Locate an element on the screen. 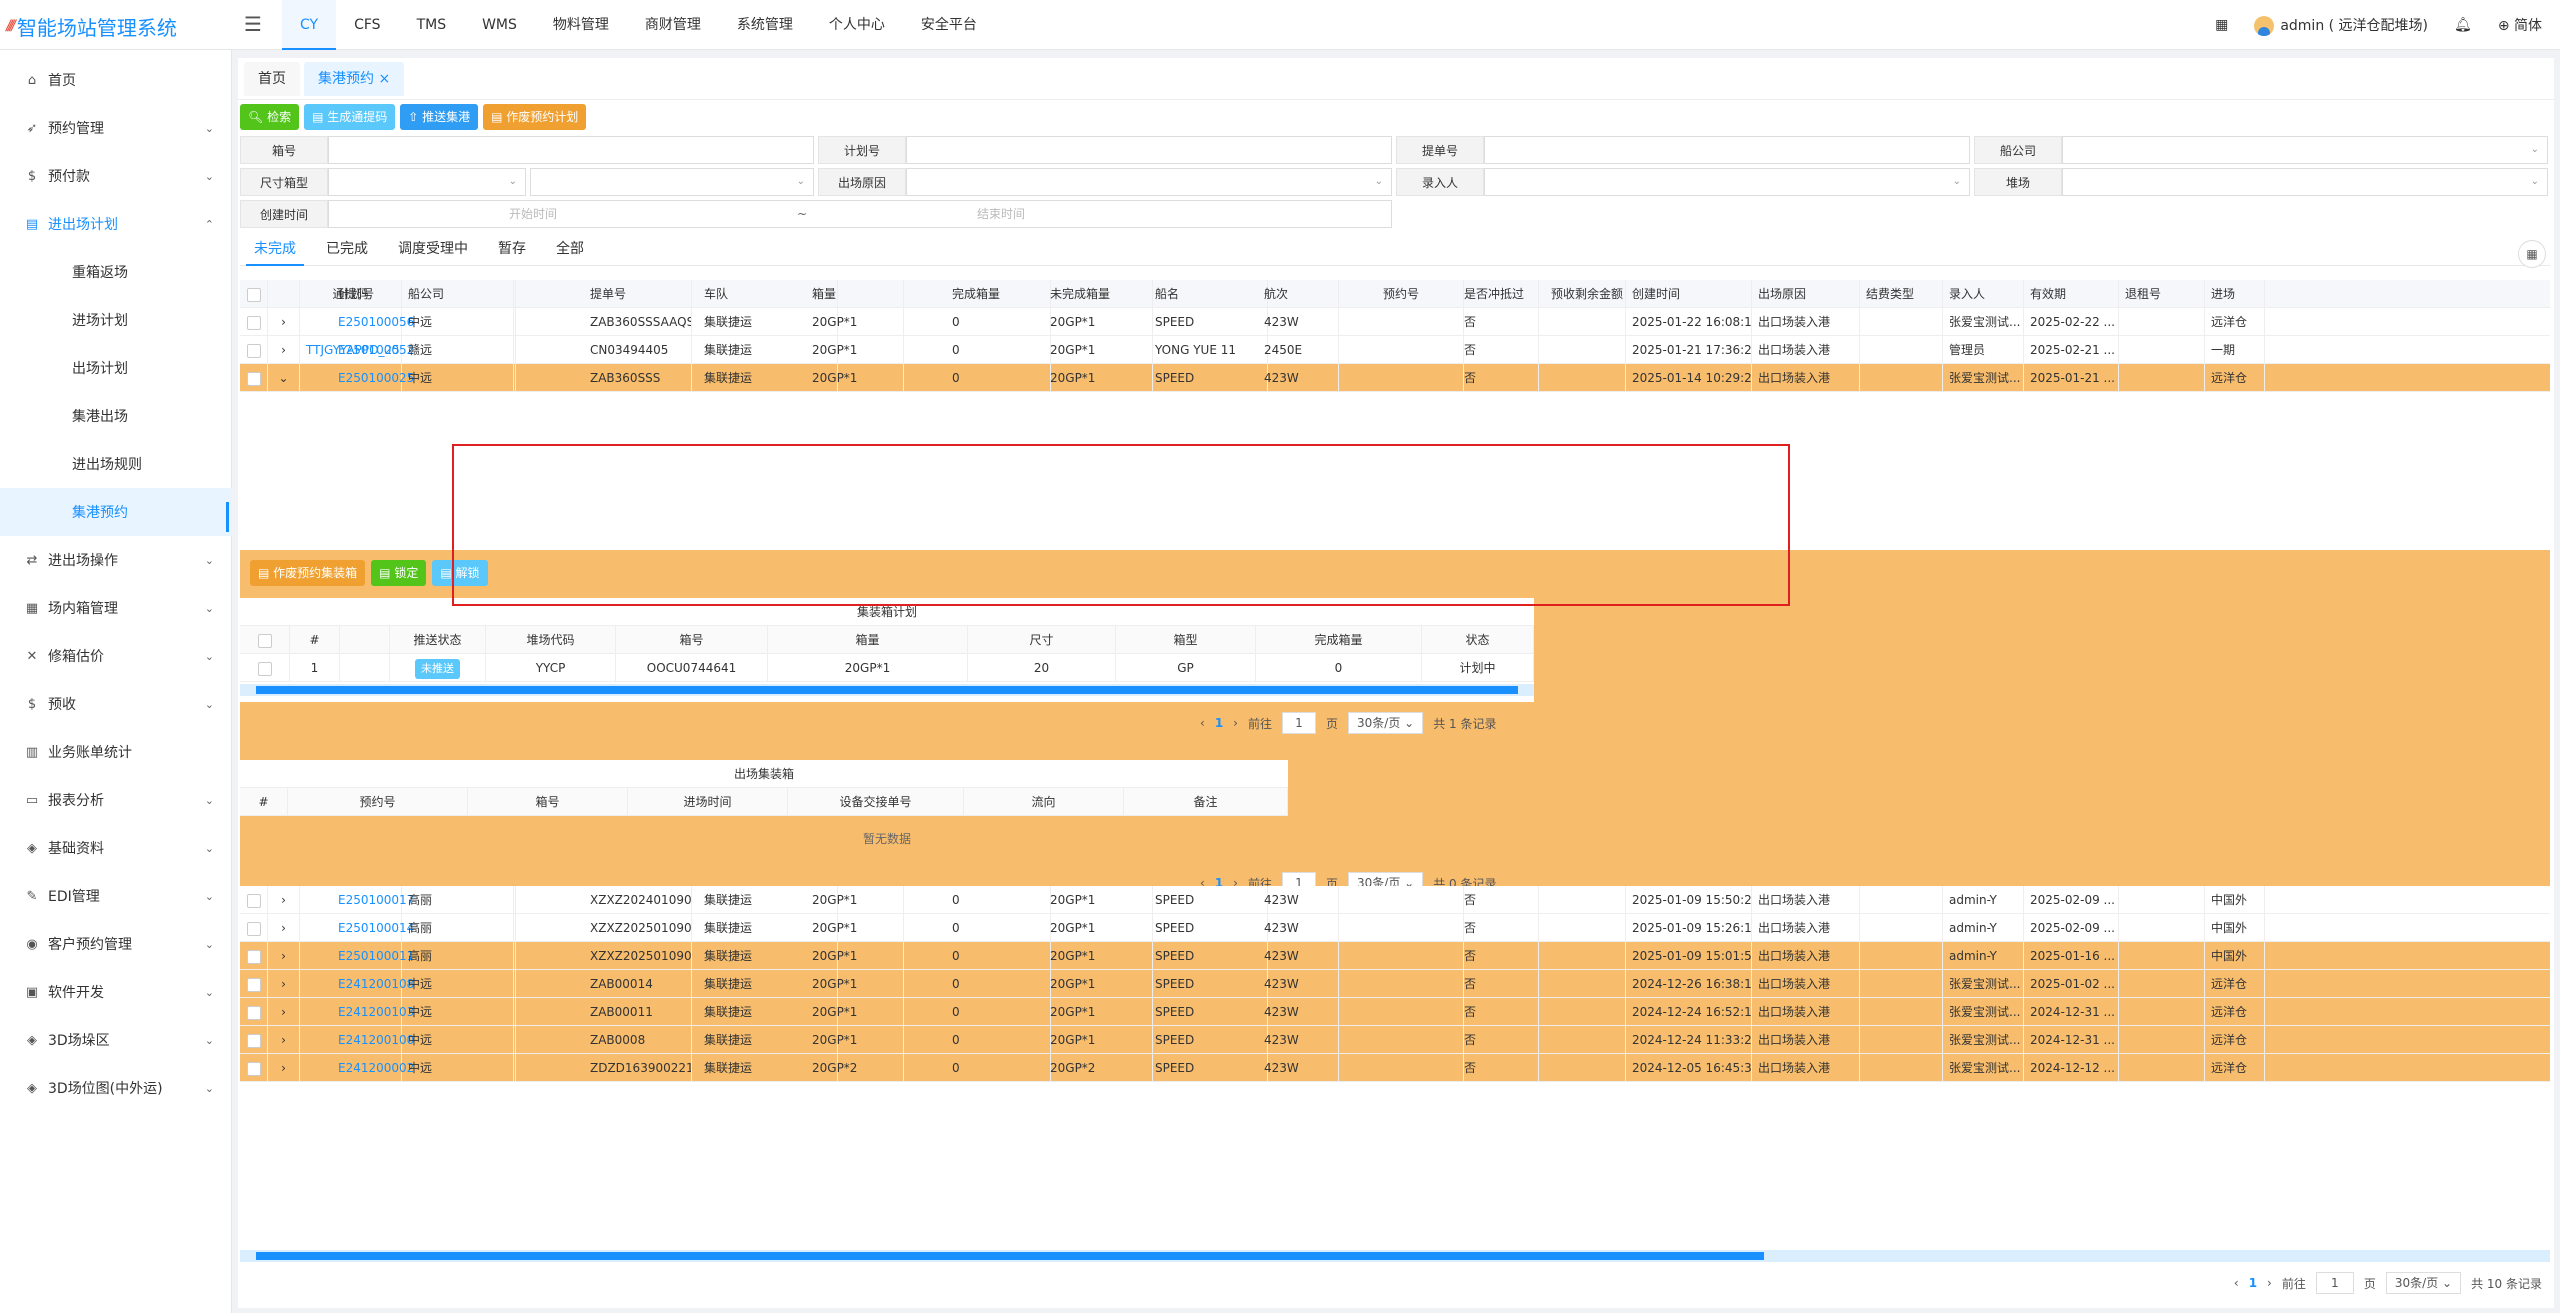 This screenshot has height=1313, width=2560. app-logo: ////智能场站管理系统 is located at coordinates (91, 27).